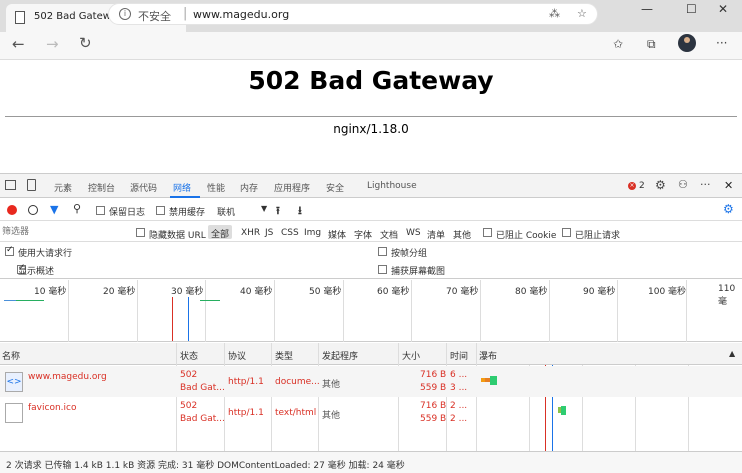  What do you see at coordinates (632, 186) in the screenshot?
I see `error-icon: ×` at bounding box center [632, 186].